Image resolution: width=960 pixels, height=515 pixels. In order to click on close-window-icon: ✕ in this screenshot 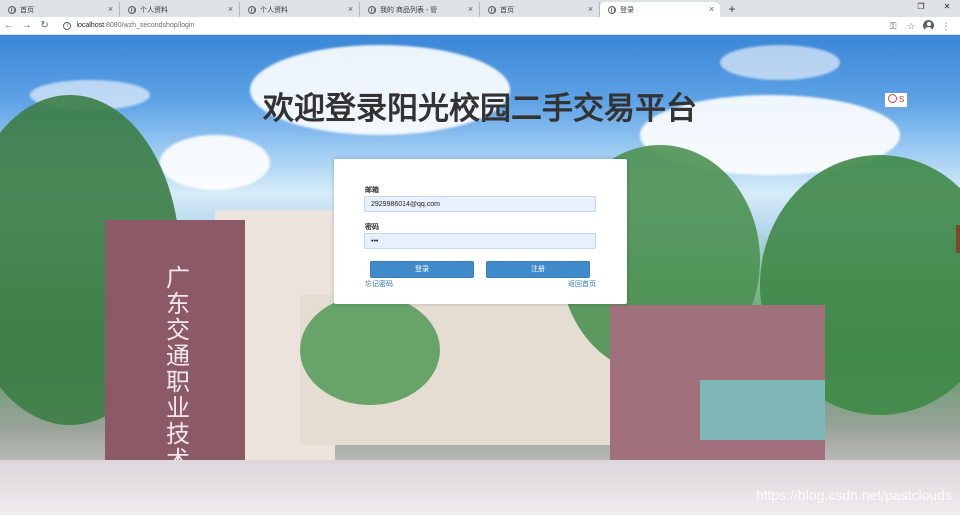, I will do `click(947, 7)`.